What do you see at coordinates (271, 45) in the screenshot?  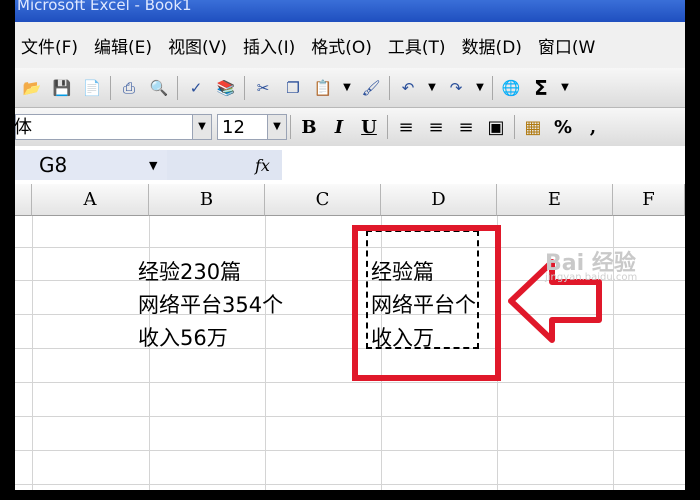 I see `menu-insert: 插入(I)` at bounding box center [271, 45].